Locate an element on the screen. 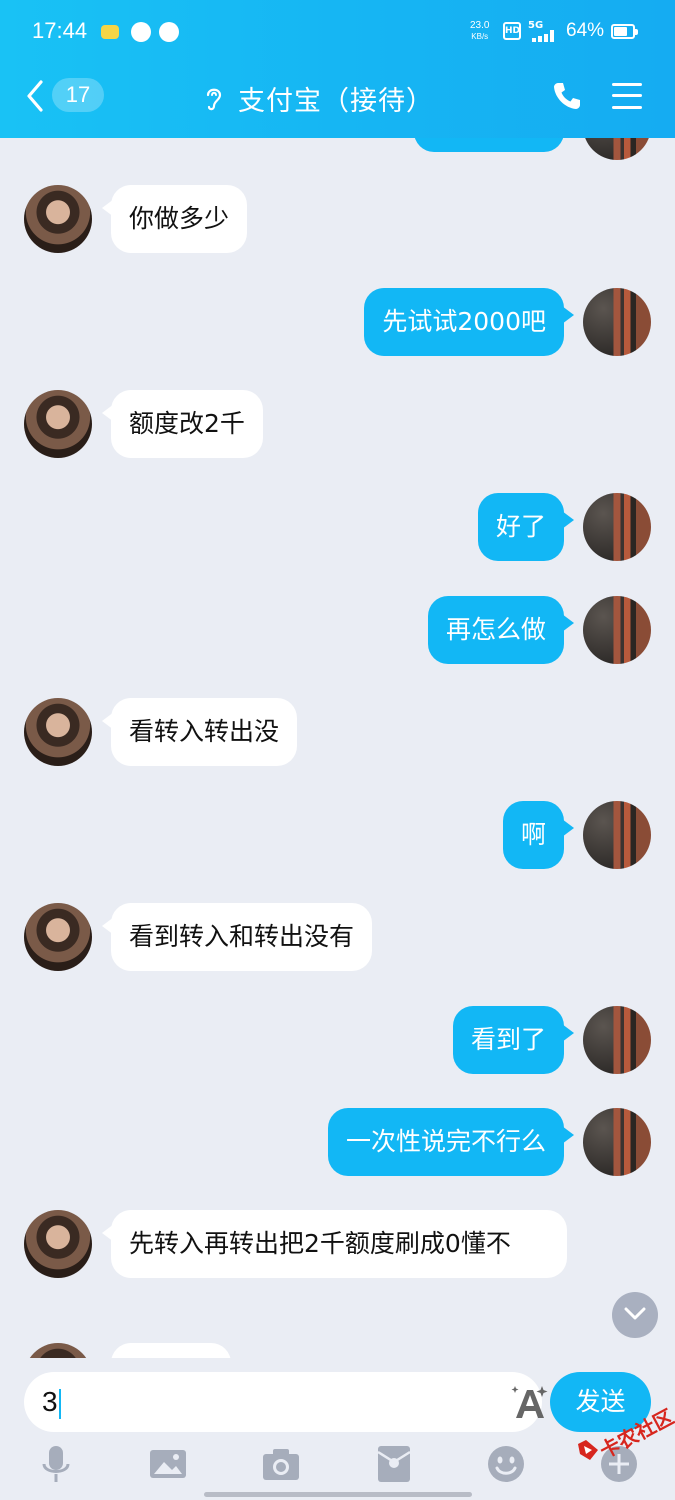 The height and width of the screenshot is (1500, 675). message-bubble: 先转入再转出把2千额度刷成0懂不 is located at coordinates (334, 1244).